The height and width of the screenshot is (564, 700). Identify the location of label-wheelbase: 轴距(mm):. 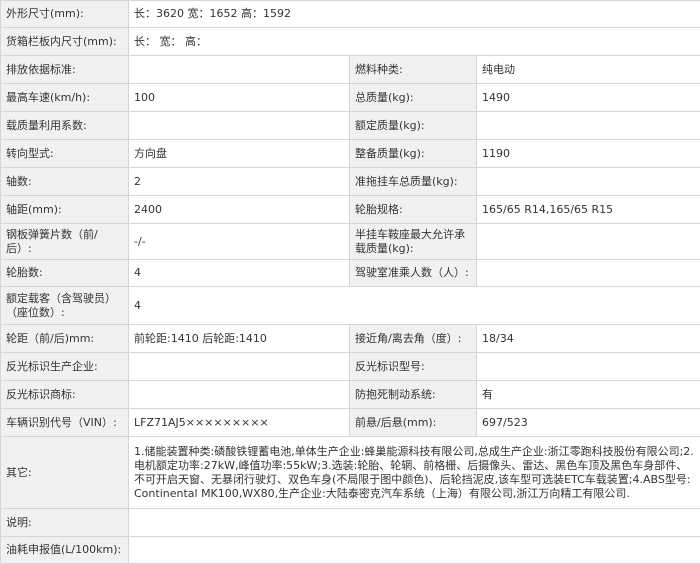
(64, 209).